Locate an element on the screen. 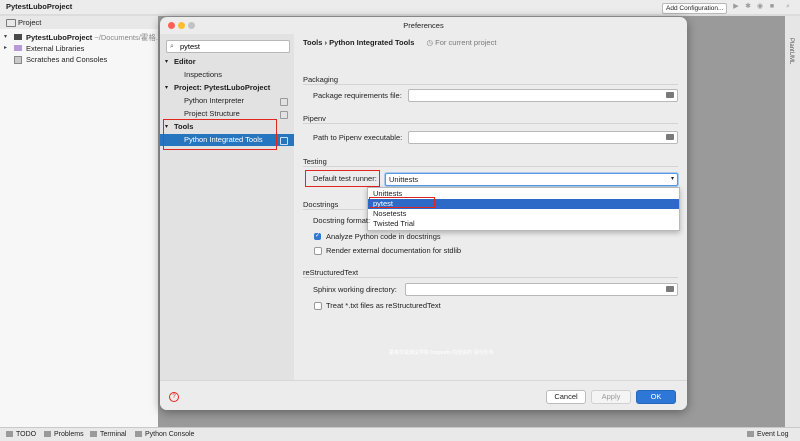 The height and width of the screenshot is (441, 800). treat-txt-label: Treat *.txt files as reStructuredText is located at coordinates (383, 305).